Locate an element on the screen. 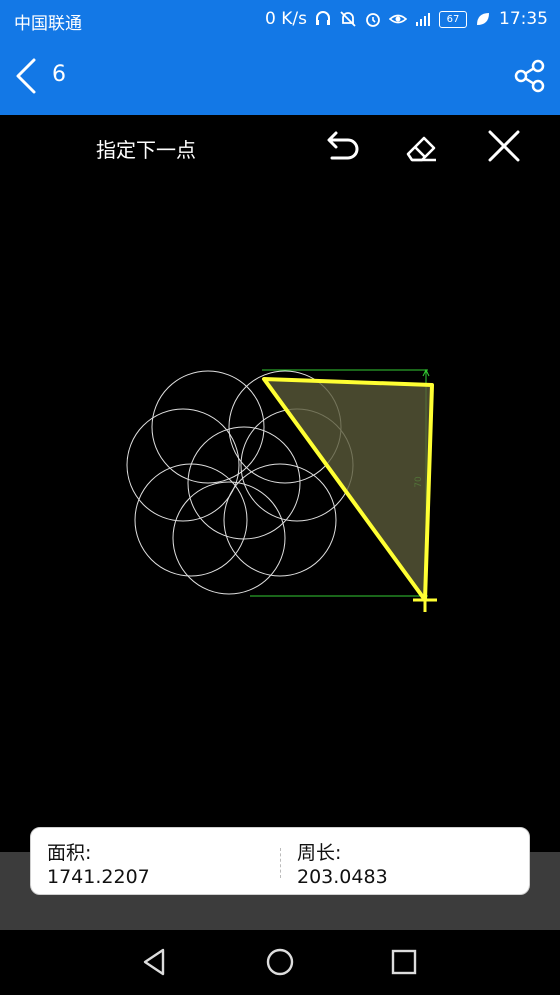  result-divider is located at coordinates (280, 863).